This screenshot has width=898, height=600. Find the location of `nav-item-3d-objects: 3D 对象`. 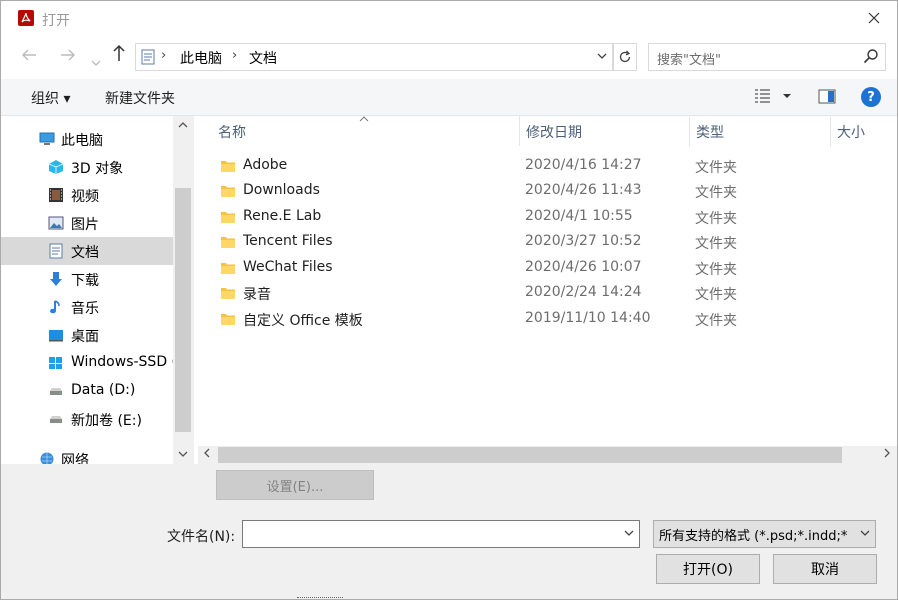

nav-item-3d-objects: 3D 对象 is located at coordinates (87, 167).